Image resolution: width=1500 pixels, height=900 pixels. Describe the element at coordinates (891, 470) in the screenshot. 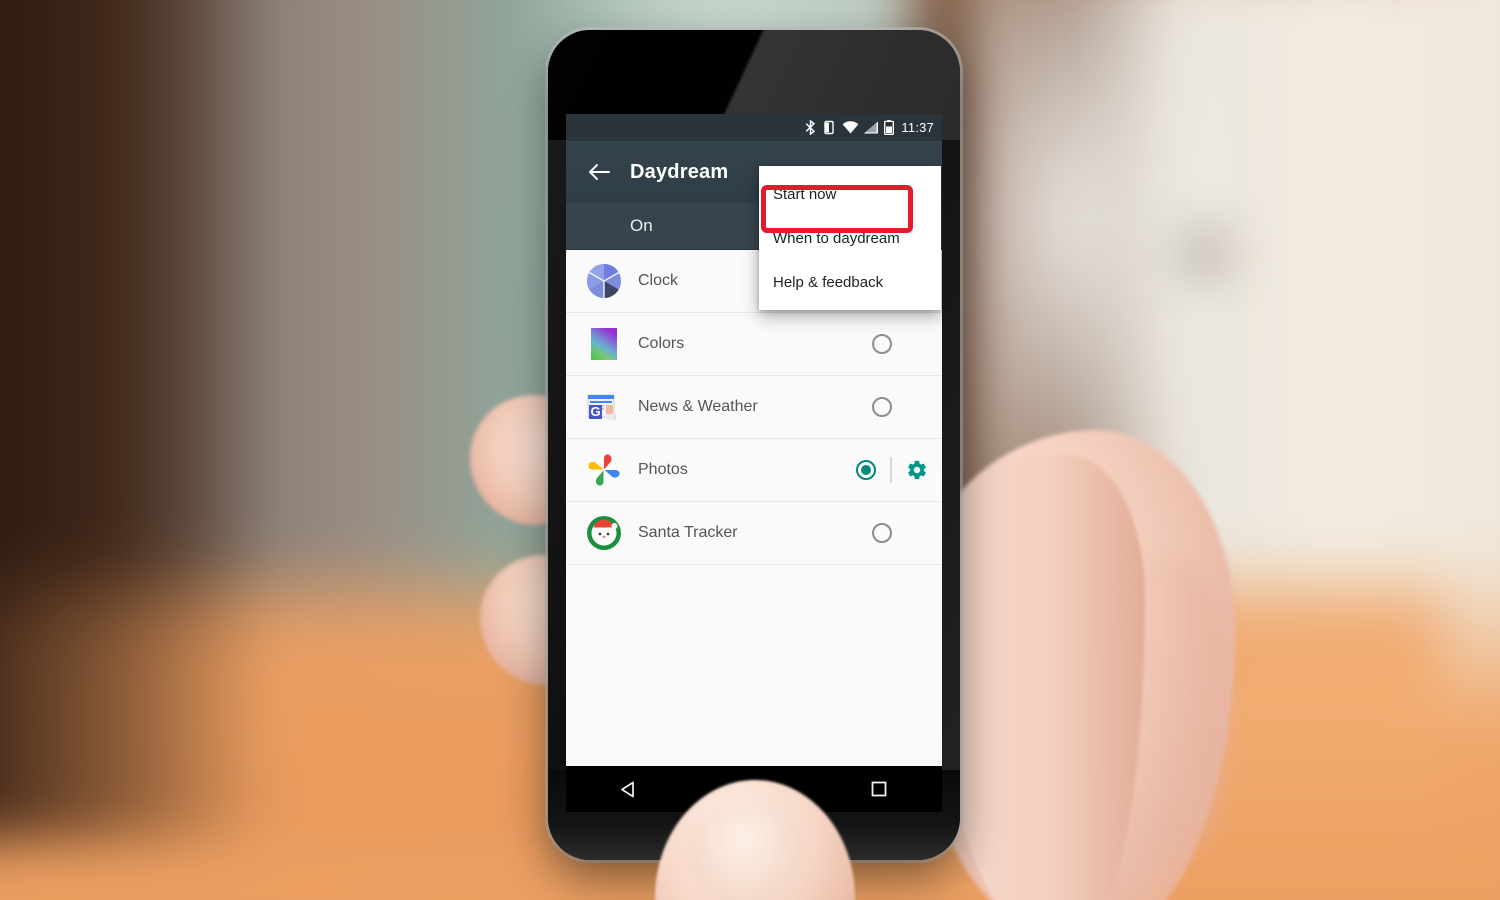

I see `divider` at that location.